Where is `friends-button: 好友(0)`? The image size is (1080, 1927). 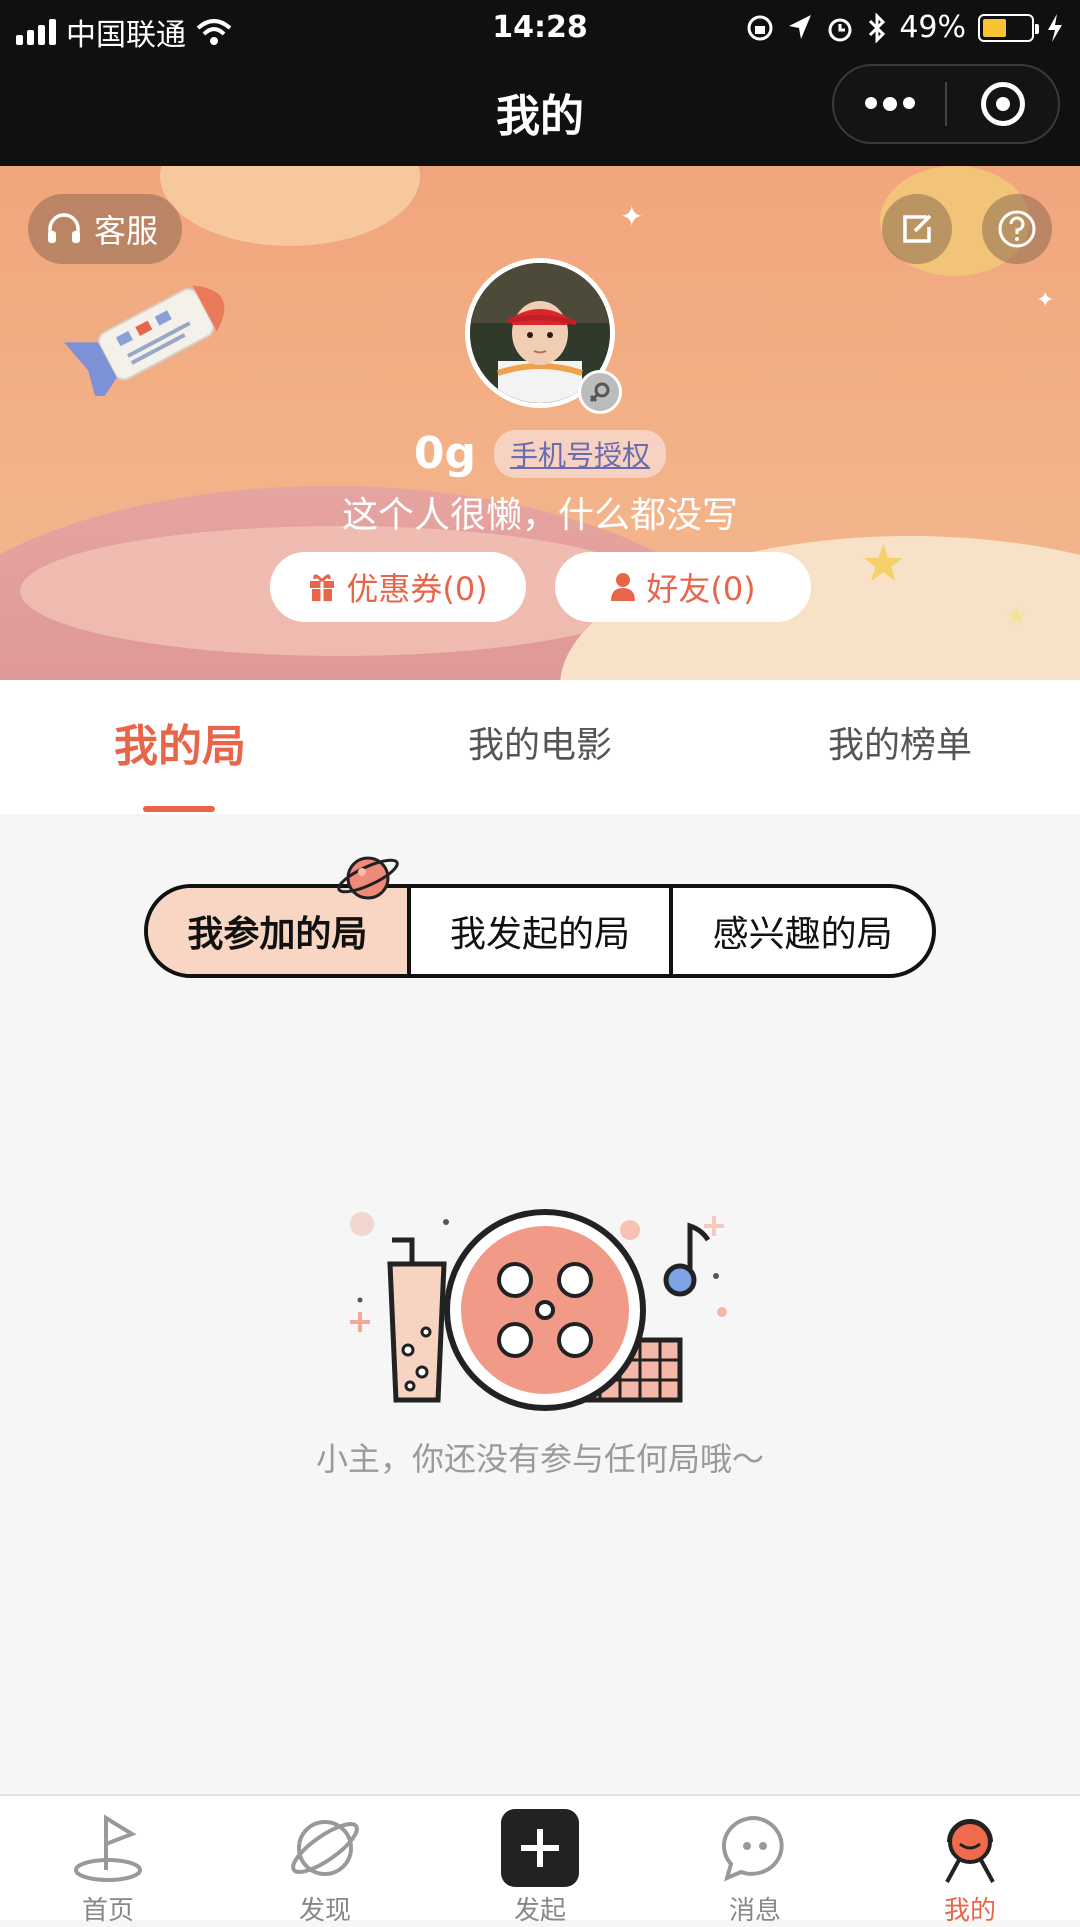 friends-button: 好友(0) is located at coordinates (683, 587).